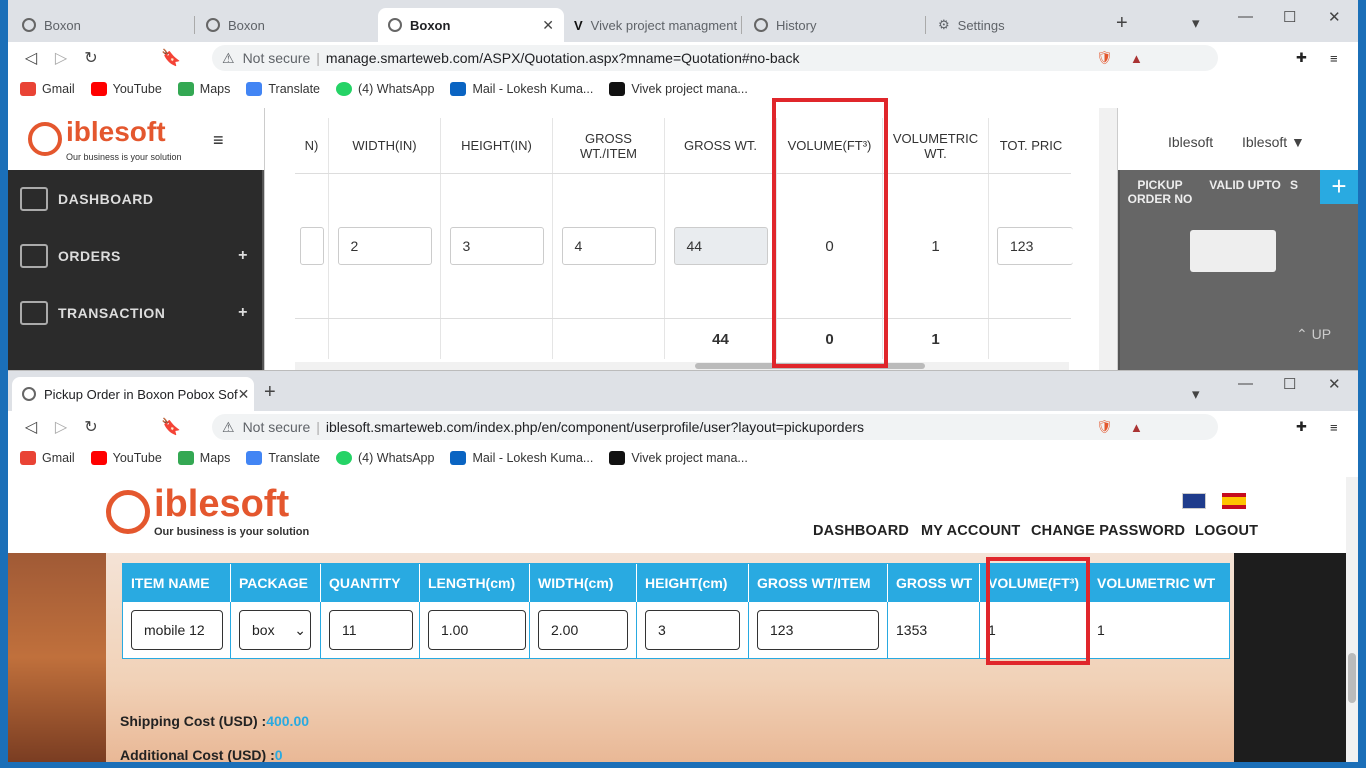 This screenshot has height=768, width=1366. What do you see at coordinates (201, 754) in the screenshot?
I see `additional-cost: Additional Cost (USD) :0` at bounding box center [201, 754].